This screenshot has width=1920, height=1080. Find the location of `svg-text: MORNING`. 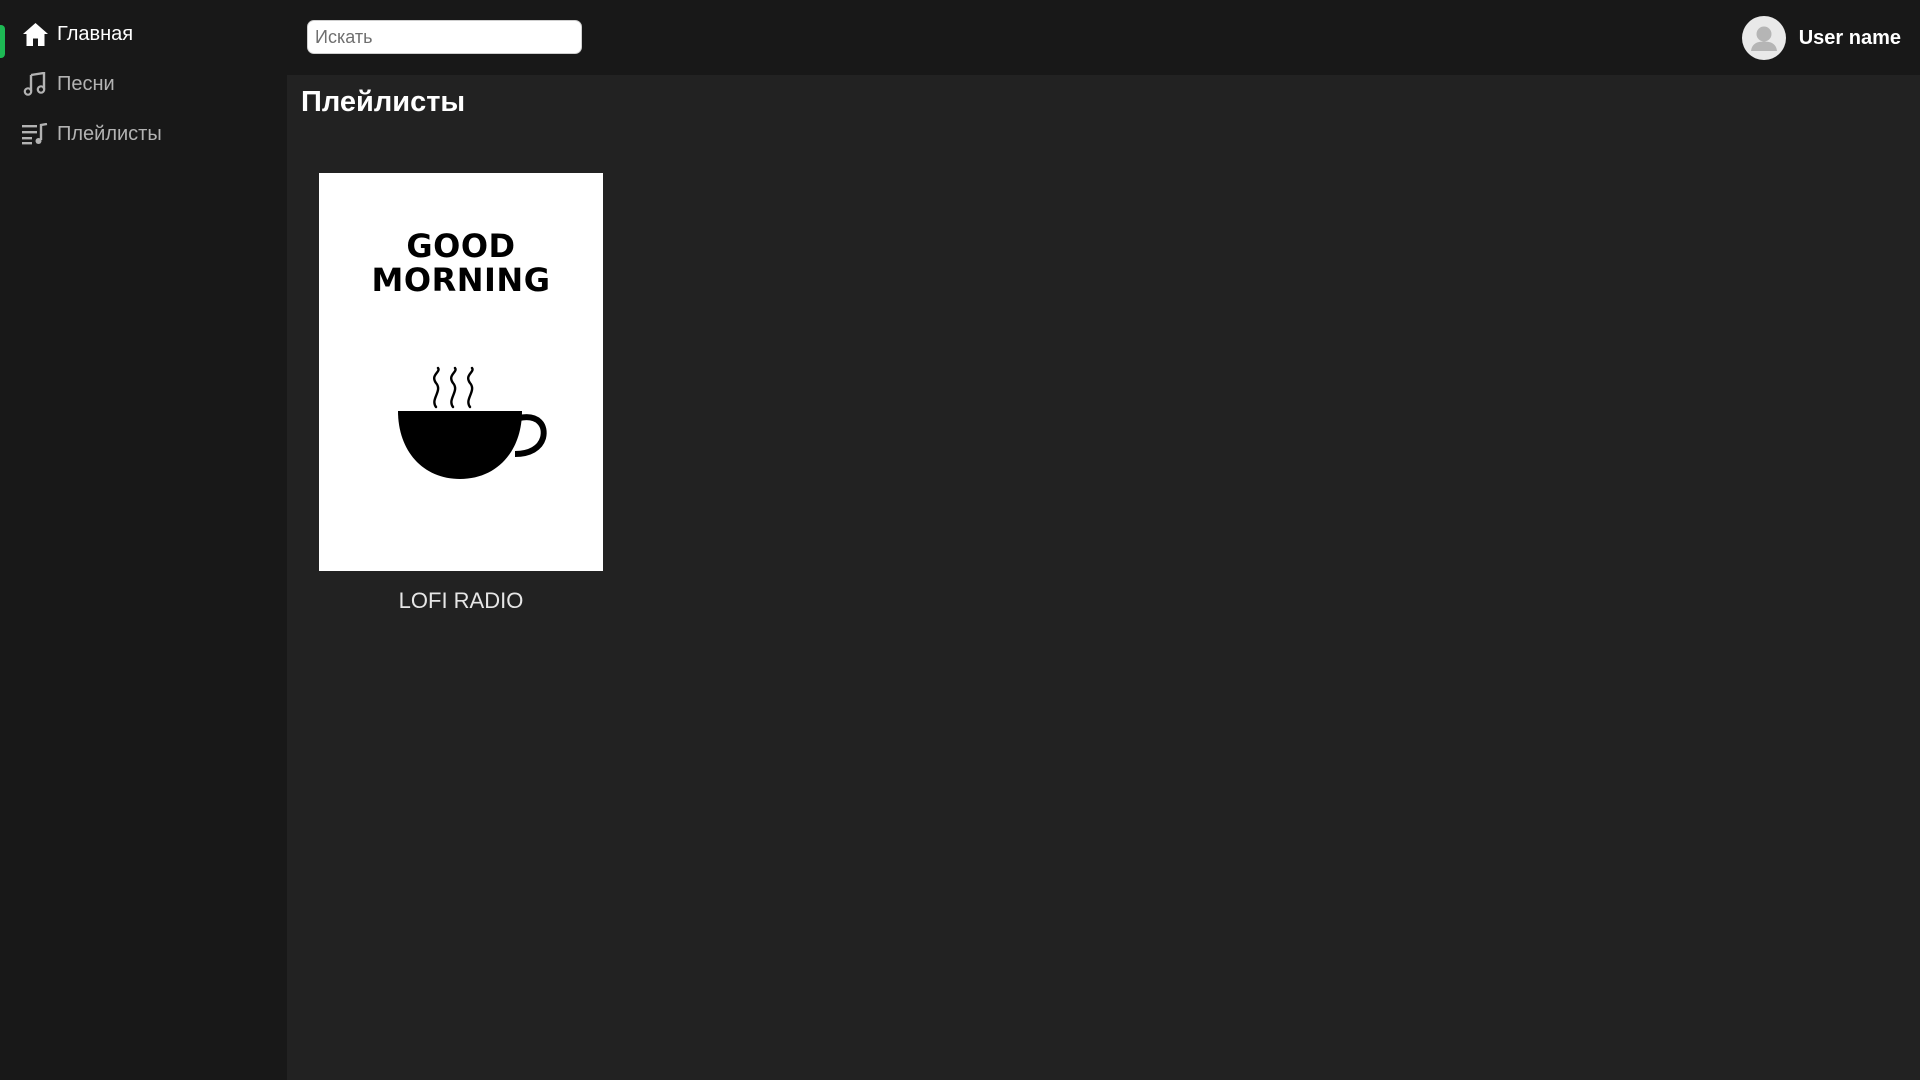

svg-text: MORNING is located at coordinates (461, 280).